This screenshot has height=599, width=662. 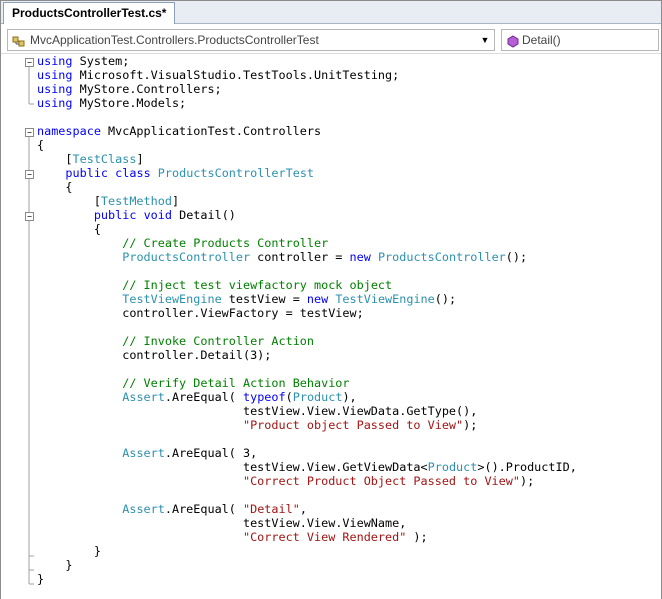 I want to click on code-string: "Detail", so click(x=271, y=509).